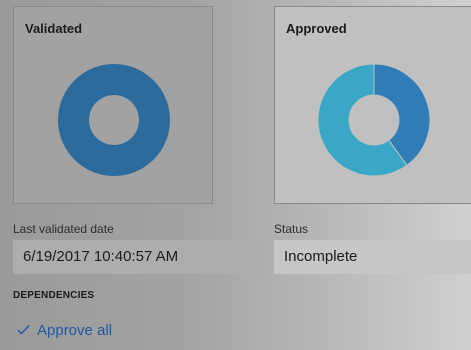 This screenshot has height=350, width=471. I want to click on last-validated-label: Last validated date, so click(63, 229).